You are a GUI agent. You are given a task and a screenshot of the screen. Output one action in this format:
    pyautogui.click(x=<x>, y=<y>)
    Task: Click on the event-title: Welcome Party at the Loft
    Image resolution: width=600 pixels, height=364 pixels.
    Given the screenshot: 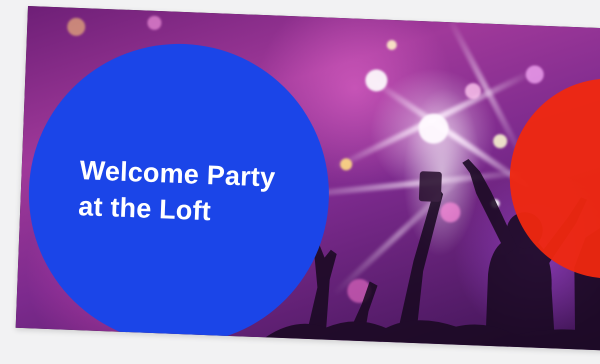 What is the action you would take?
    pyautogui.click(x=177, y=191)
    